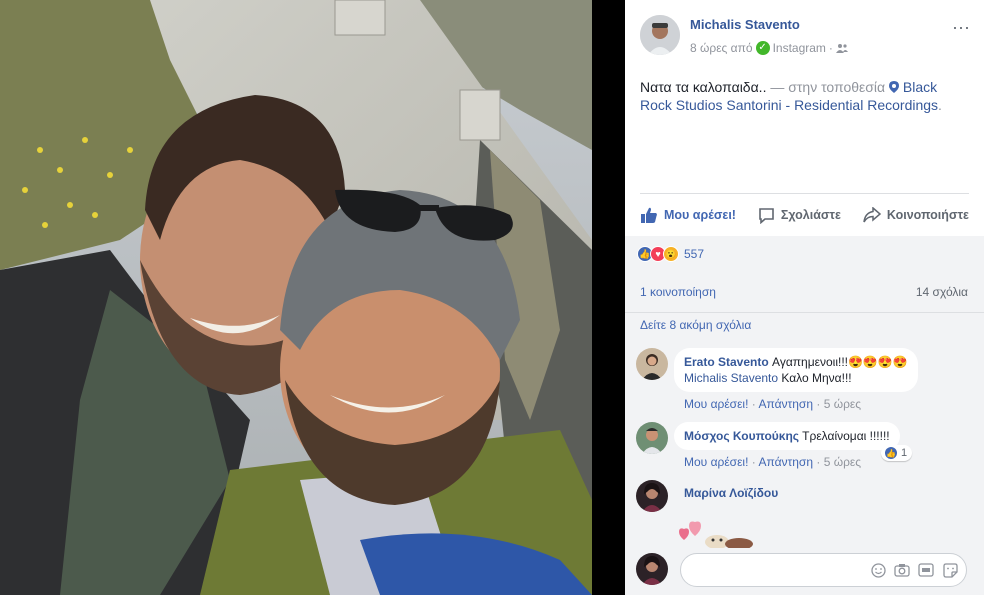  I want to click on commenter-name: Μαρίνα Λοϊζίδου, so click(731, 493).